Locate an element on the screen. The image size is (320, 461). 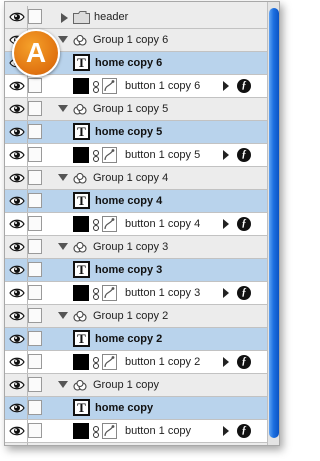
layer-row: Thome copy 5 is located at coordinates (136, 132).